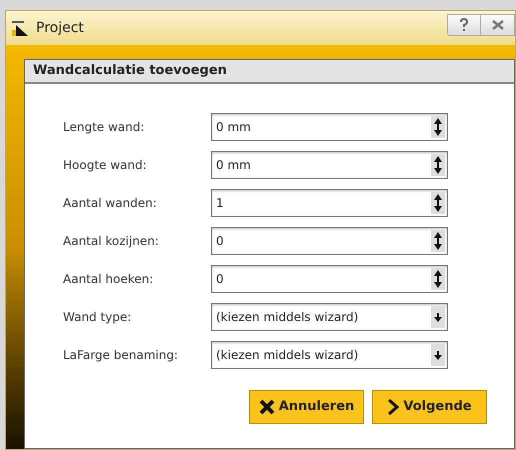 The height and width of the screenshot is (450, 516). I want to click on next-button: Volgende, so click(429, 407).